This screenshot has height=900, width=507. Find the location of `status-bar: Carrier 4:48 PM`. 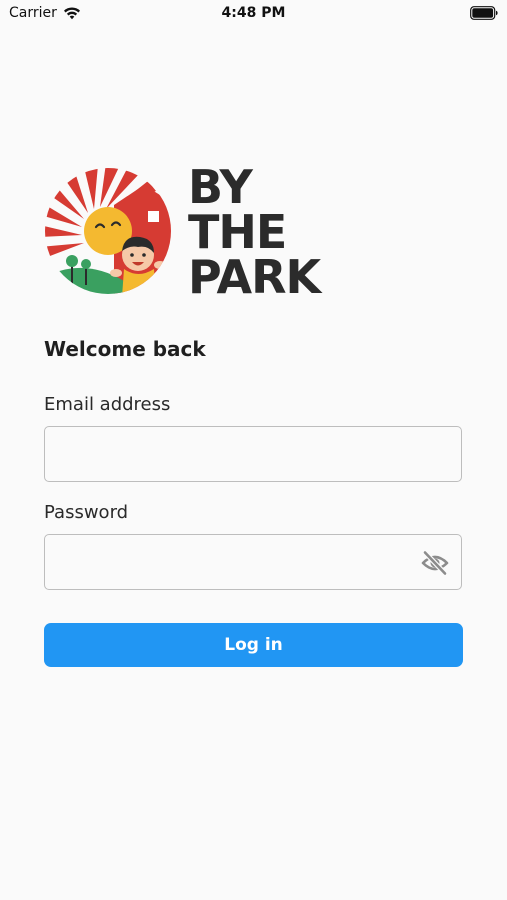

status-bar: Carrier 4:48 PM is located at coordinates (253, 14).